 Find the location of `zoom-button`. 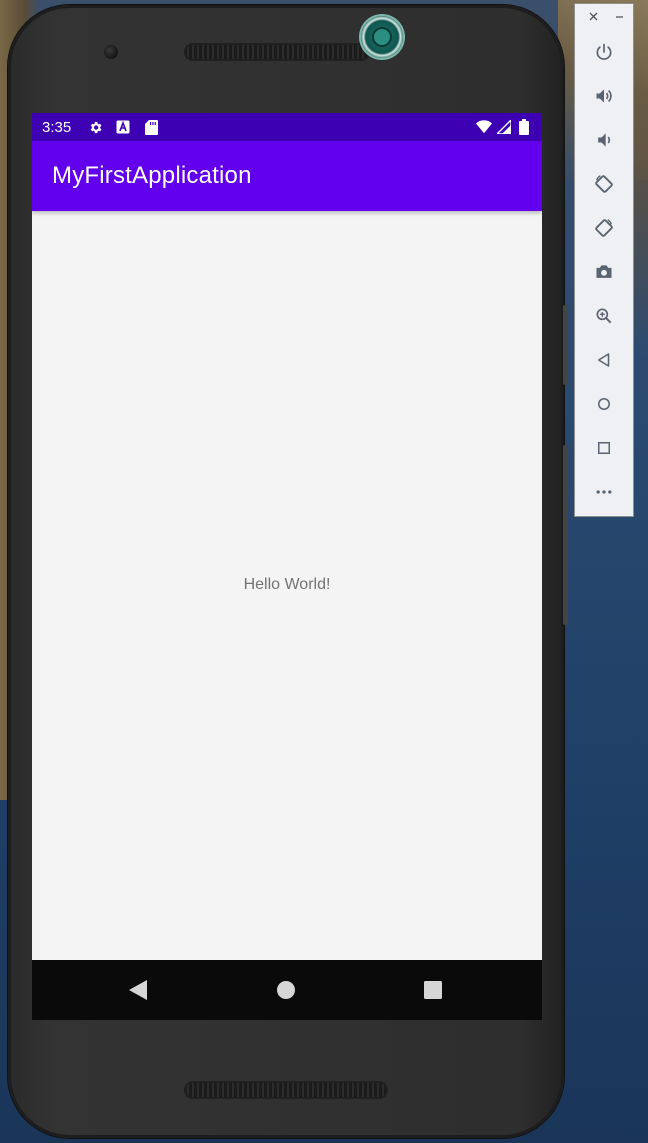

zoom-button is located at coordinates (604, 316).